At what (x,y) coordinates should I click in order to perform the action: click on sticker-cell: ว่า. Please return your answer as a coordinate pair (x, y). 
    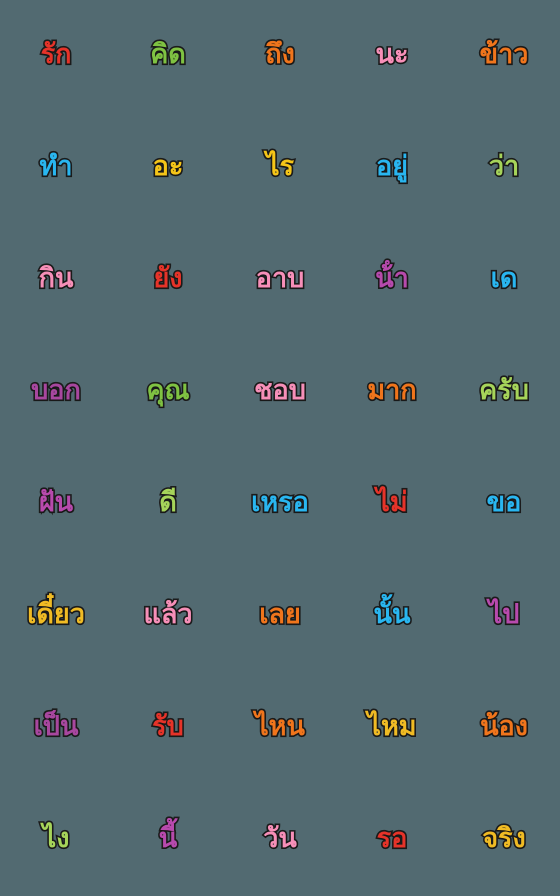
    Looking at the image, I should click on (504, 168).